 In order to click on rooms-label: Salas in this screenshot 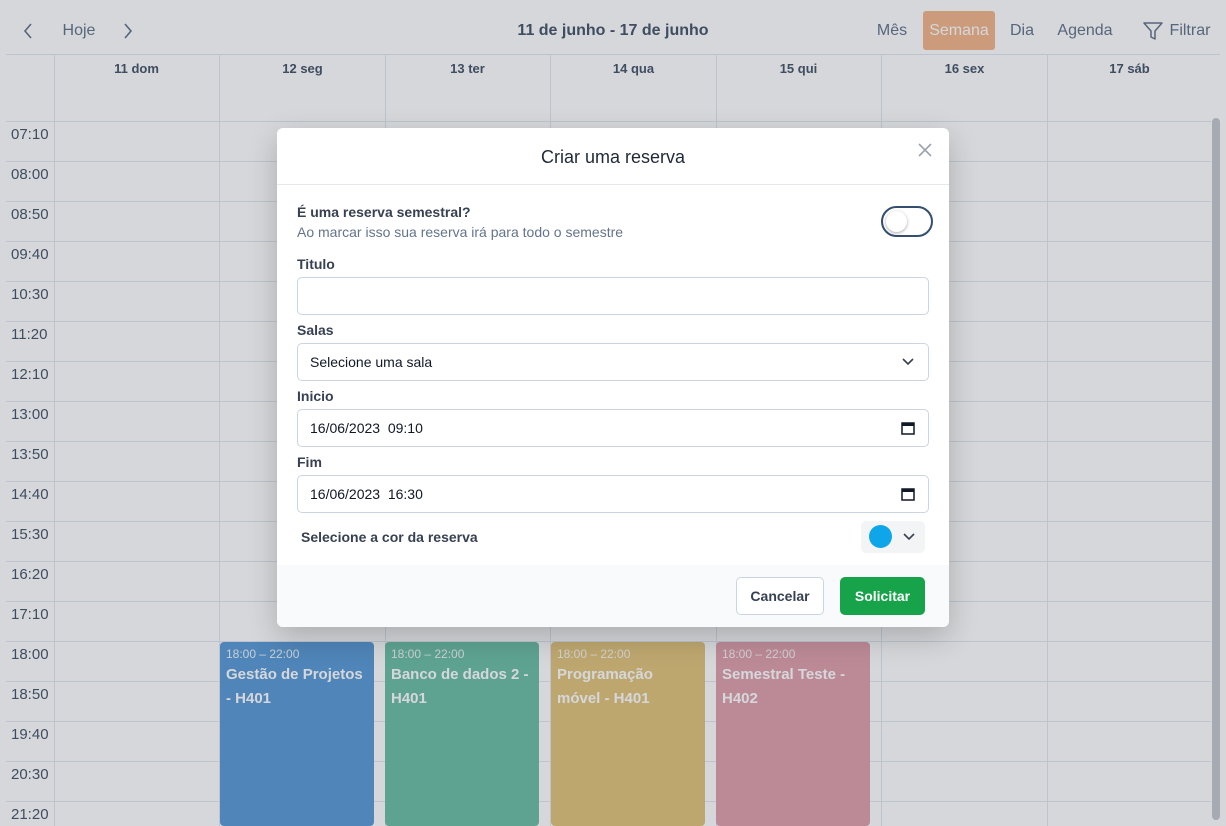, I will do `click(315, 330)`.